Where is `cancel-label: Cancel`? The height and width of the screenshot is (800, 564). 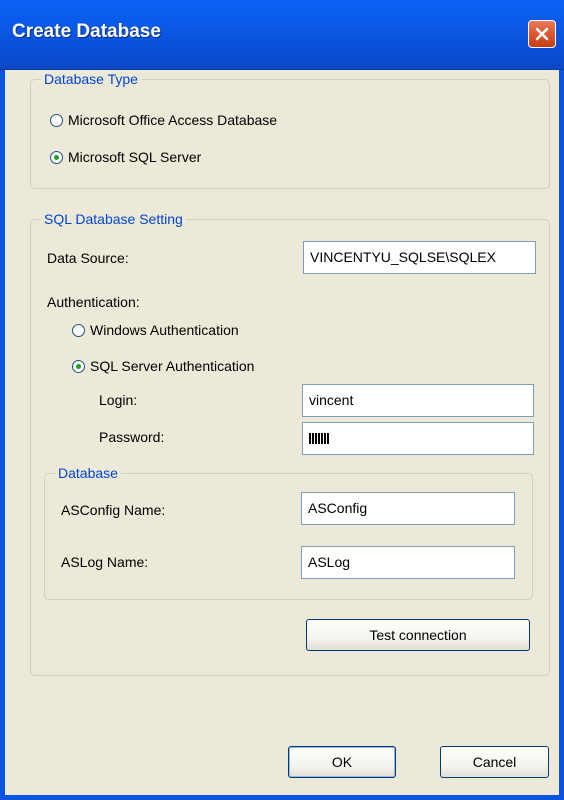
cancel-label: Cancel is located at coordinates (494, 762).